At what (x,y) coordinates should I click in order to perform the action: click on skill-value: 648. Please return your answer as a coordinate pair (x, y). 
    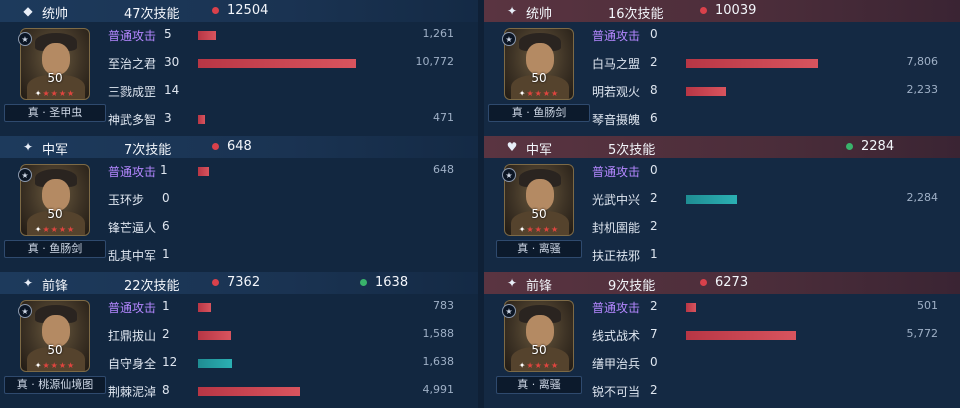
    Looking at the image, I should click on (443, 169).